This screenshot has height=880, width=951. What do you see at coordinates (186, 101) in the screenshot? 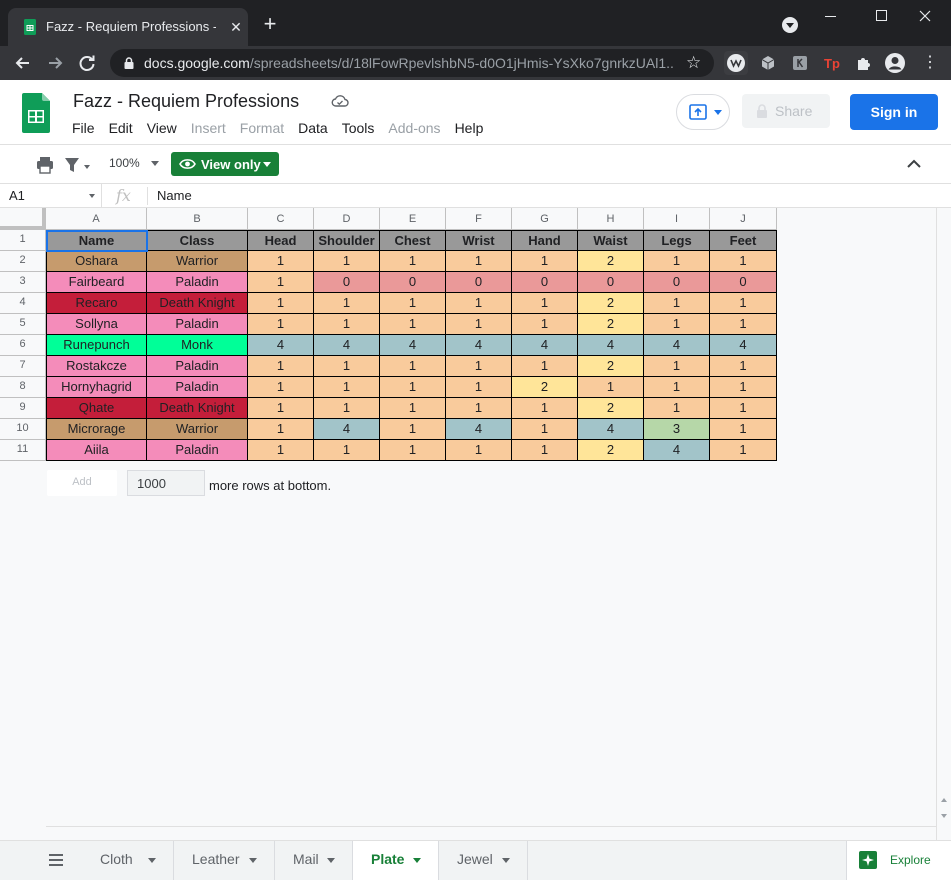
I see `document-title: Fazz - Requiem Professions` at bounding box center [186, 101].